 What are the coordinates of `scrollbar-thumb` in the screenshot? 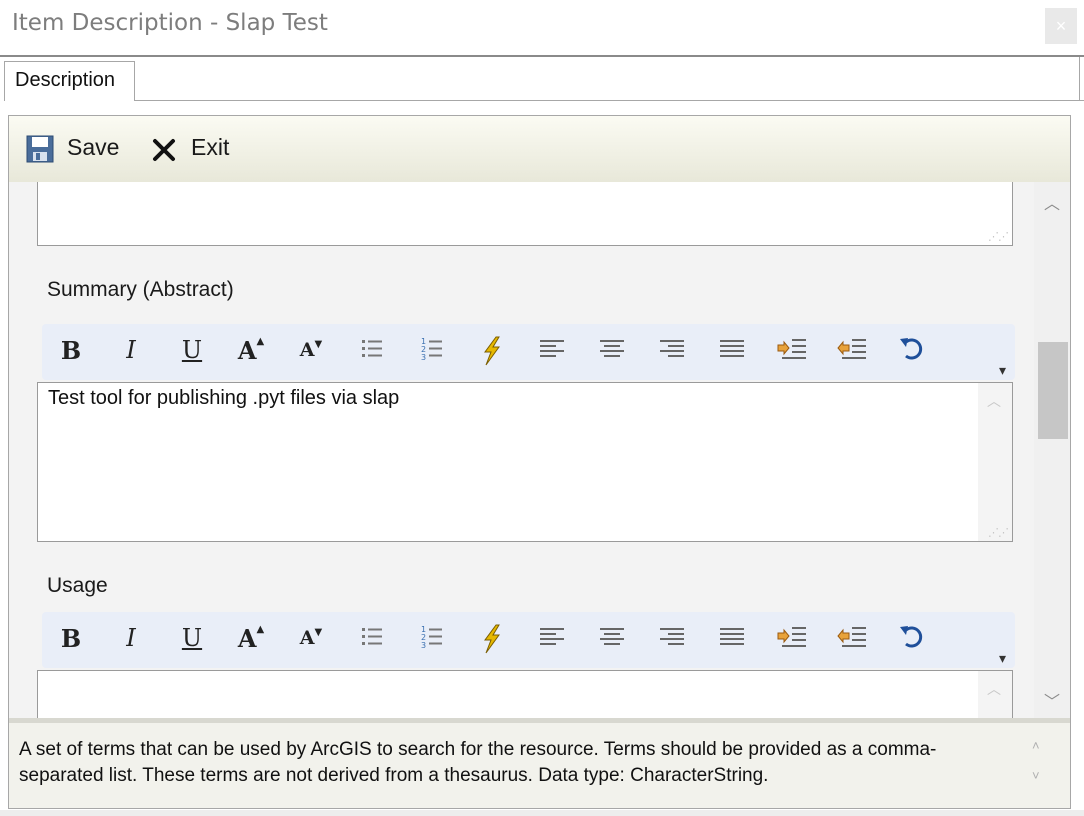 It's located at (1053, 390).